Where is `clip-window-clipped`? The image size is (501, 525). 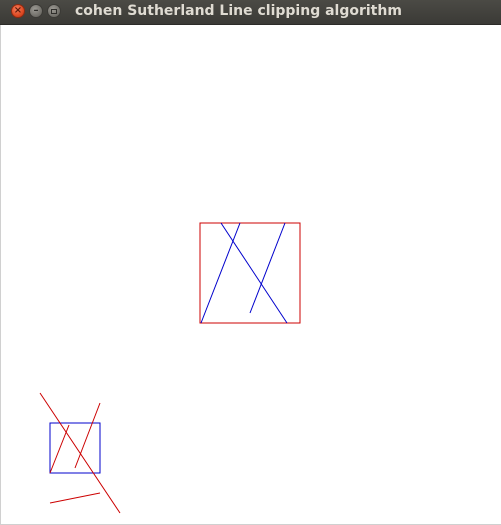
clip-window-clipped is located at coordinates (250, 273).